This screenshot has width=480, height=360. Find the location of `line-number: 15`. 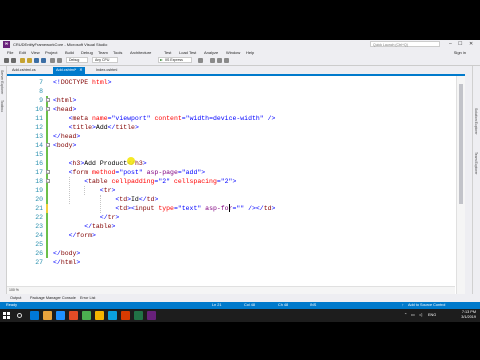

line-number: 15 is located at coordinates (39, 154).